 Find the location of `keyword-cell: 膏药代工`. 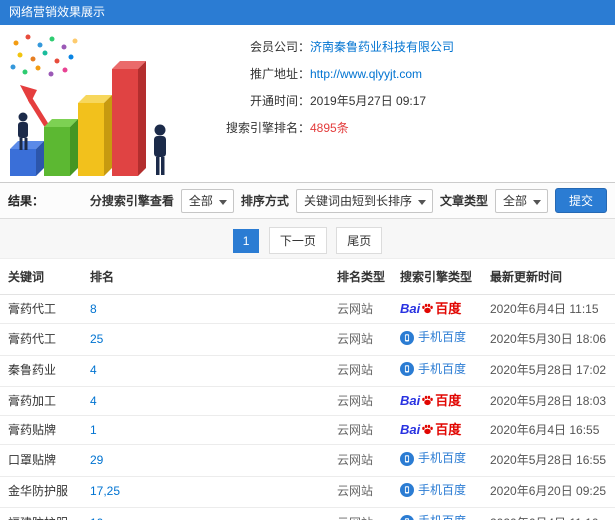

keyword-cell: 膏药代工 is located at coordinates (41, 309).